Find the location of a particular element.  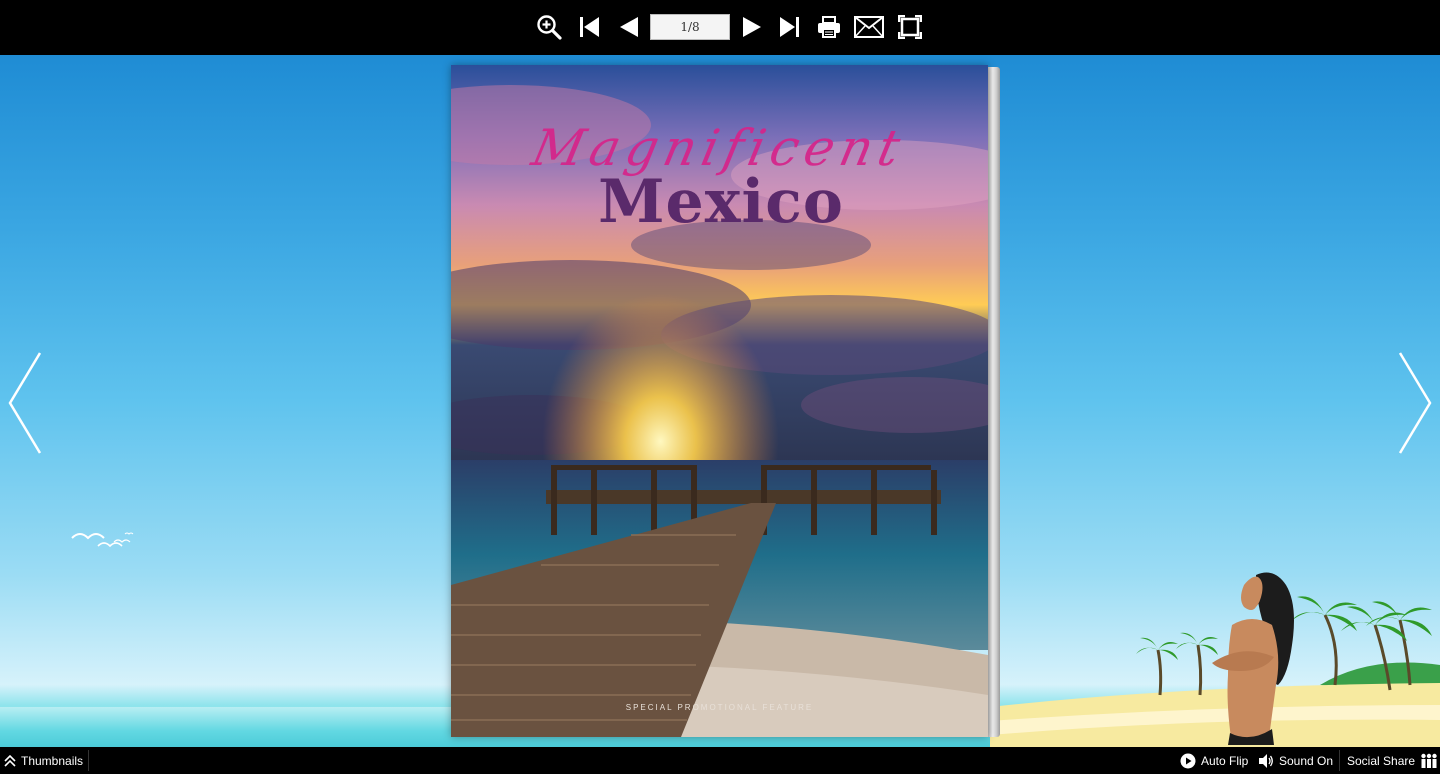

next-page-icon is located at coordinates (752, 27).